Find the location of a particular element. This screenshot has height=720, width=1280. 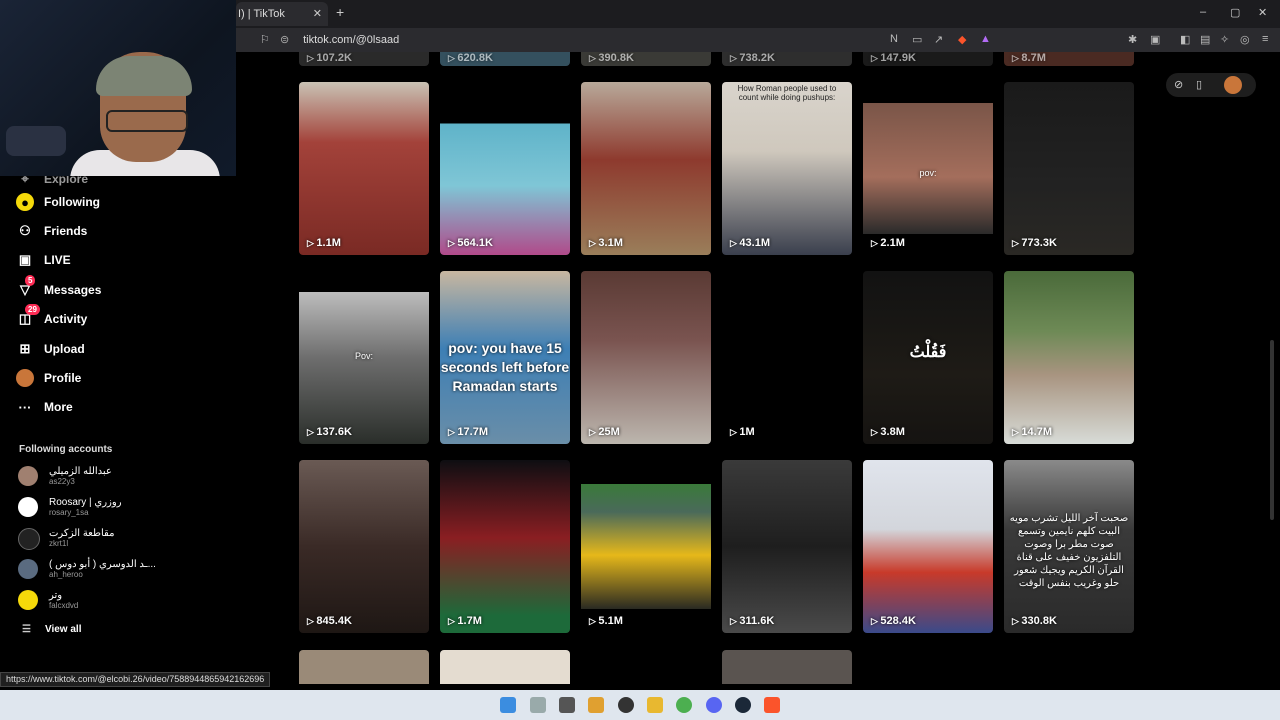

sidebar-item-friends: ⚇ Friends is located at coordinates (51, 231).